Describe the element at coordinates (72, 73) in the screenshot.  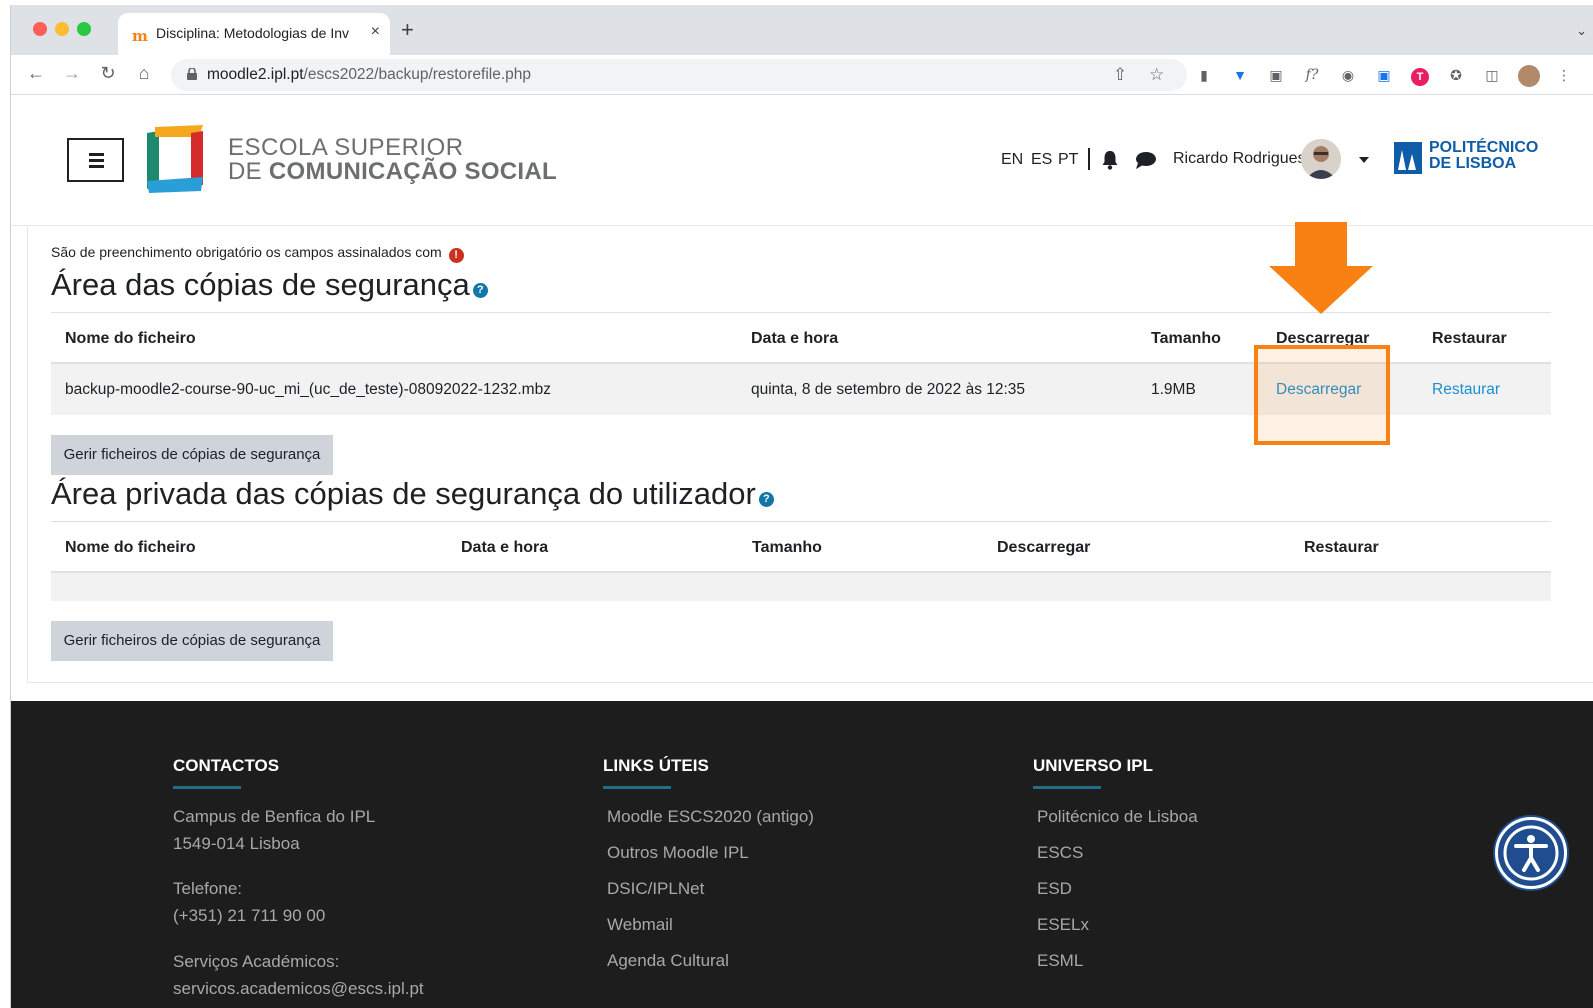
I see `forward-button: →` at that location.